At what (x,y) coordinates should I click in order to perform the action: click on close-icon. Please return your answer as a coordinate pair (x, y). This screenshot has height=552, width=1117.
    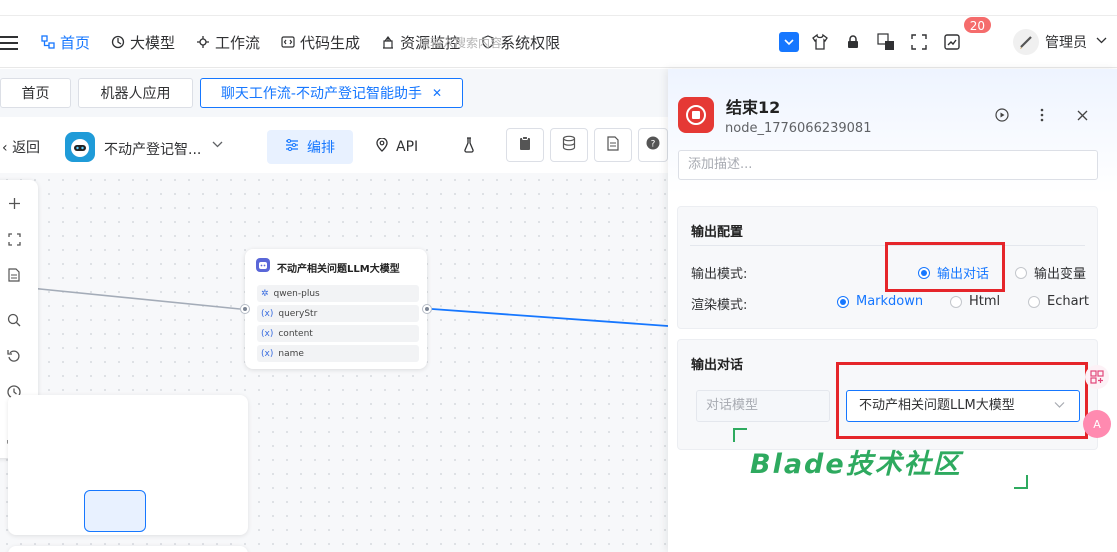
    Looking at the image, I should click on (1082, 115).